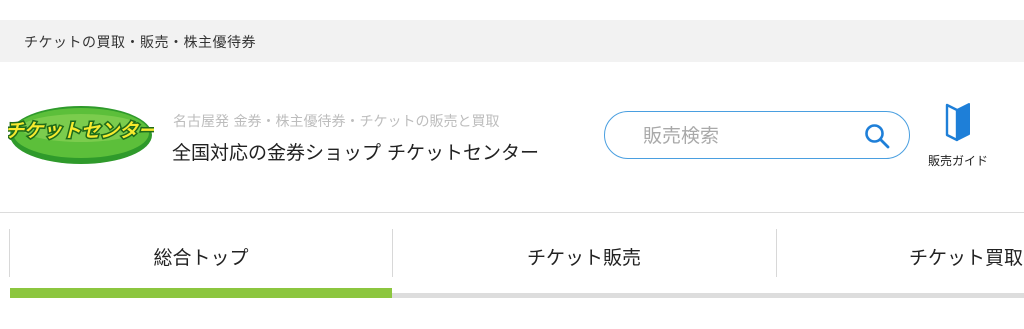 The width and height of the screenshot is (1024, 329). I want to click on search-box, so click(757, 135).